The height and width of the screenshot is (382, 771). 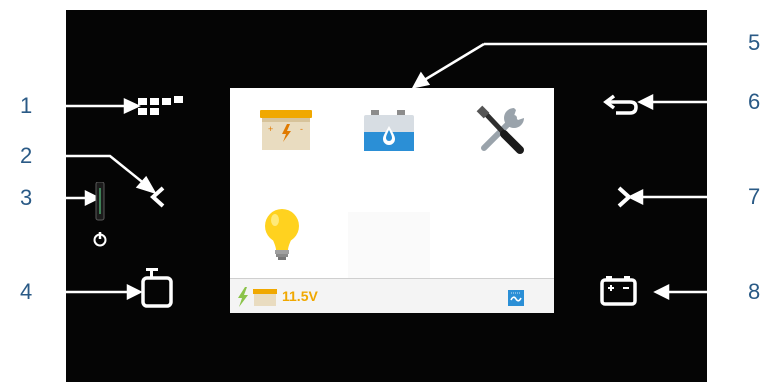 I want to click on tools-settings-icon, so click(x=500, y=129).